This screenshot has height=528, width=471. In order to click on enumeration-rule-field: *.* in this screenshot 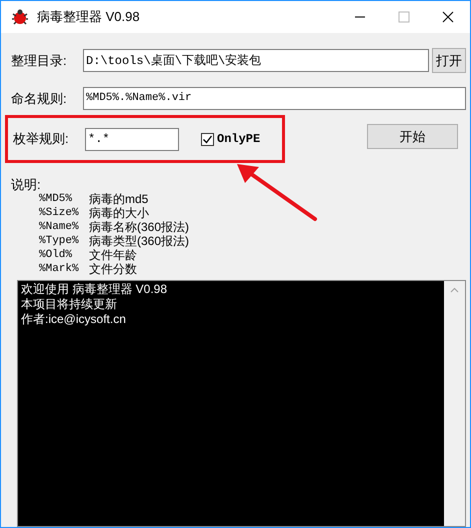, I will do `click(132, 139)`.